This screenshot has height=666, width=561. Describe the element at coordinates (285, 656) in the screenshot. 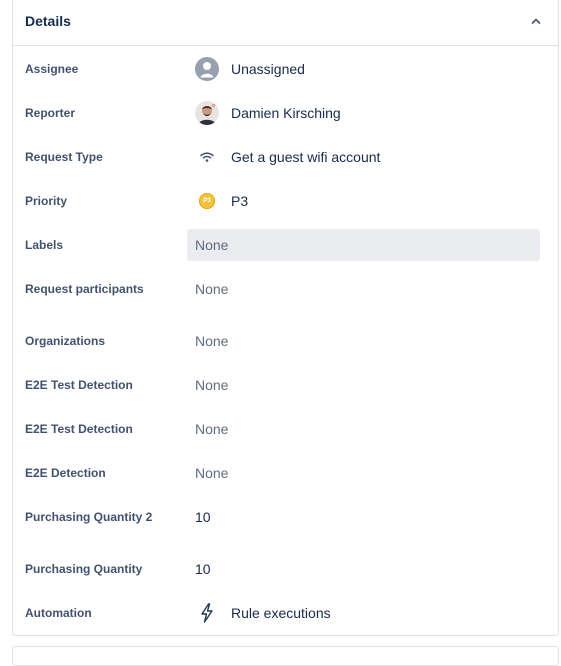

I see `next-panel` at that location.